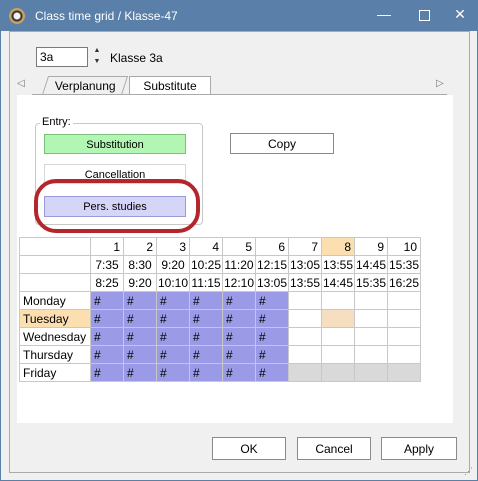 The height and width of the screenshot is (481, 478). I want to click on entry-legend: Entry:, so click(56, 122).